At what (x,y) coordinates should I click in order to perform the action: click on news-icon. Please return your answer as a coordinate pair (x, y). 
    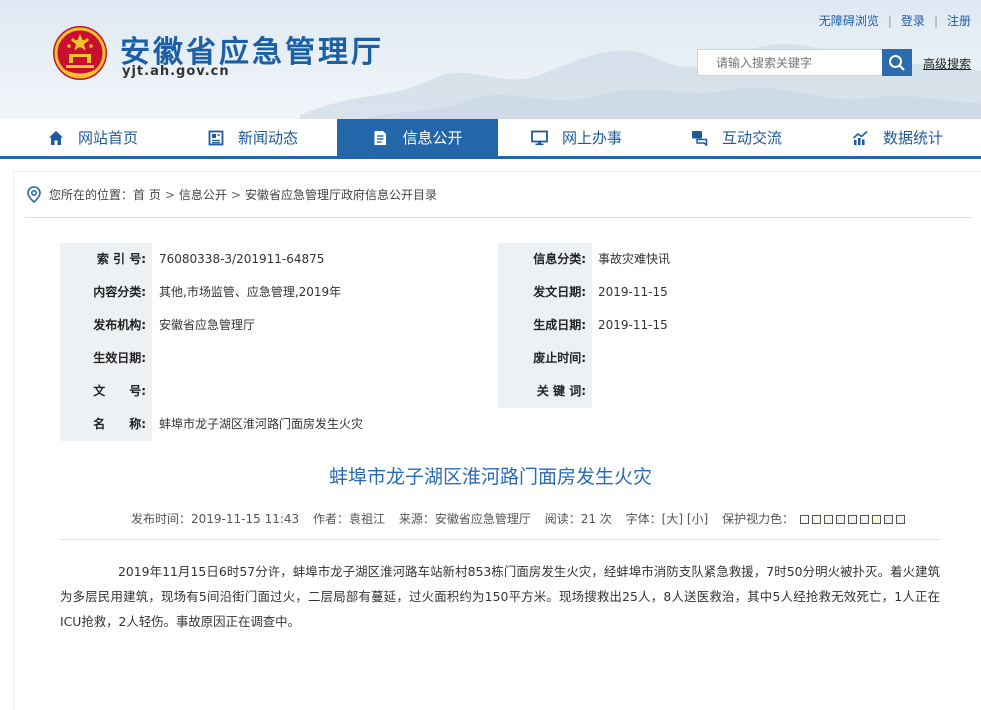
    Looking at the image, I should click on (216, 137).